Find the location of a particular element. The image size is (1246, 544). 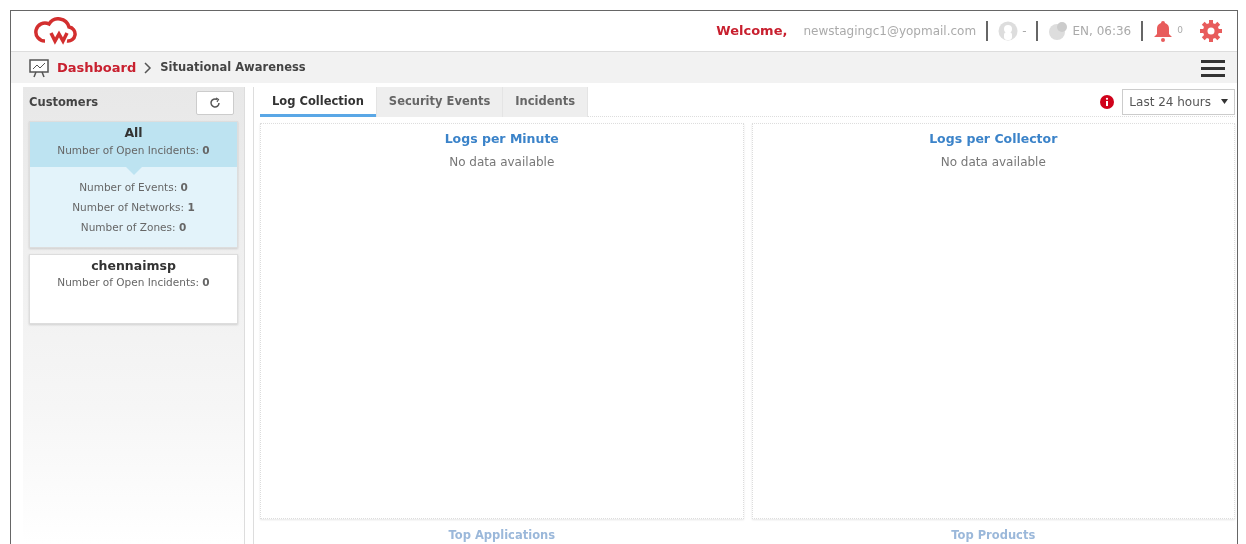

presentation-board-icon is located at coordinates (39, 67).